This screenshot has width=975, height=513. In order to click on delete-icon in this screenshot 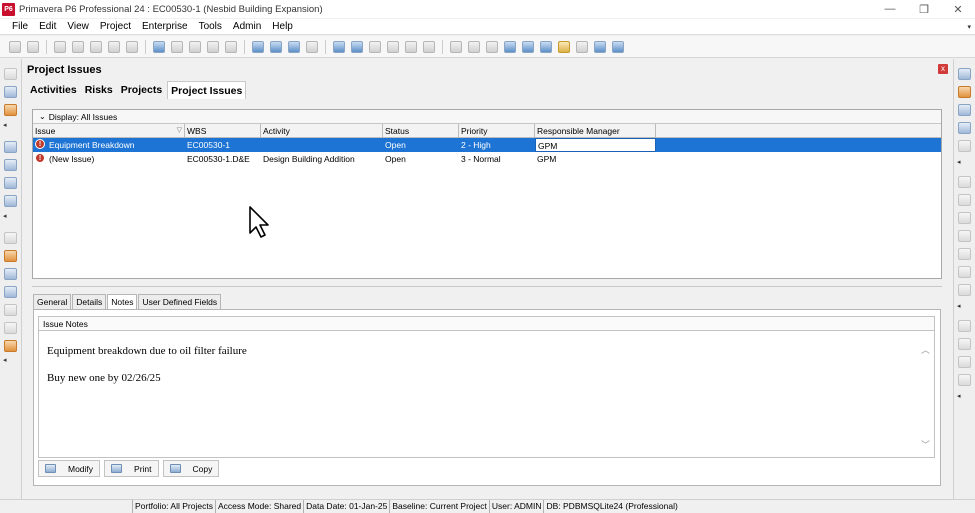, I will do `click(964, 92)`.